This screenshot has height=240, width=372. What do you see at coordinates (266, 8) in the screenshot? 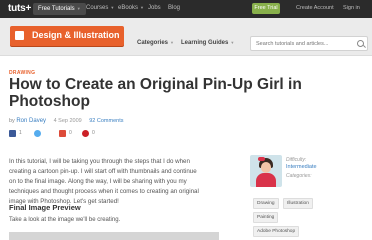
I see `free-trial-button: Free Trial` at bounding box center [266, 8].